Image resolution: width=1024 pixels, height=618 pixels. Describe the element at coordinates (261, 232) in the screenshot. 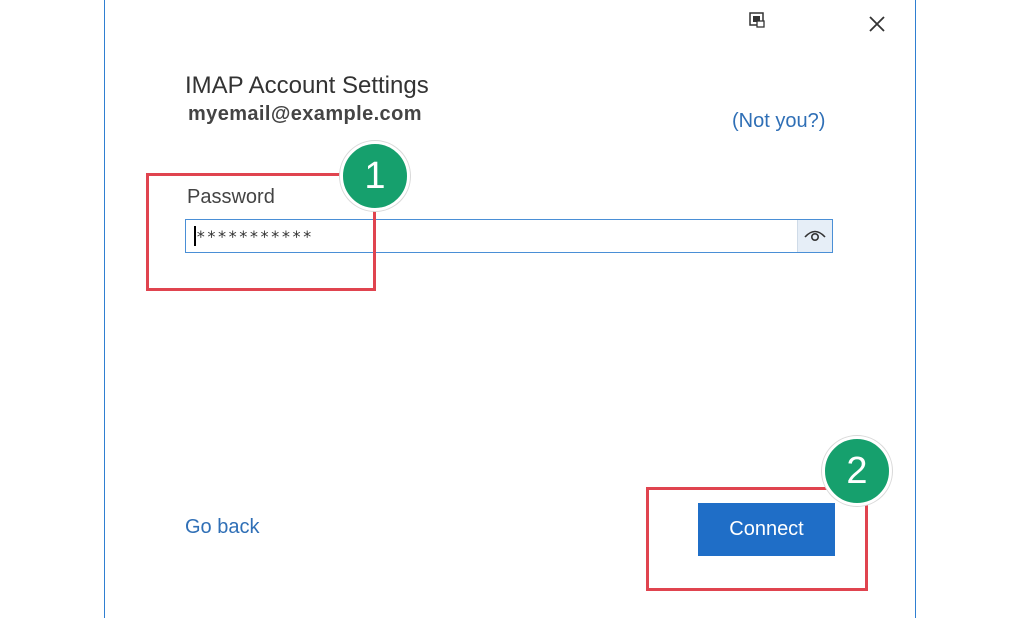

I see `step1-highlight-box` at that location.